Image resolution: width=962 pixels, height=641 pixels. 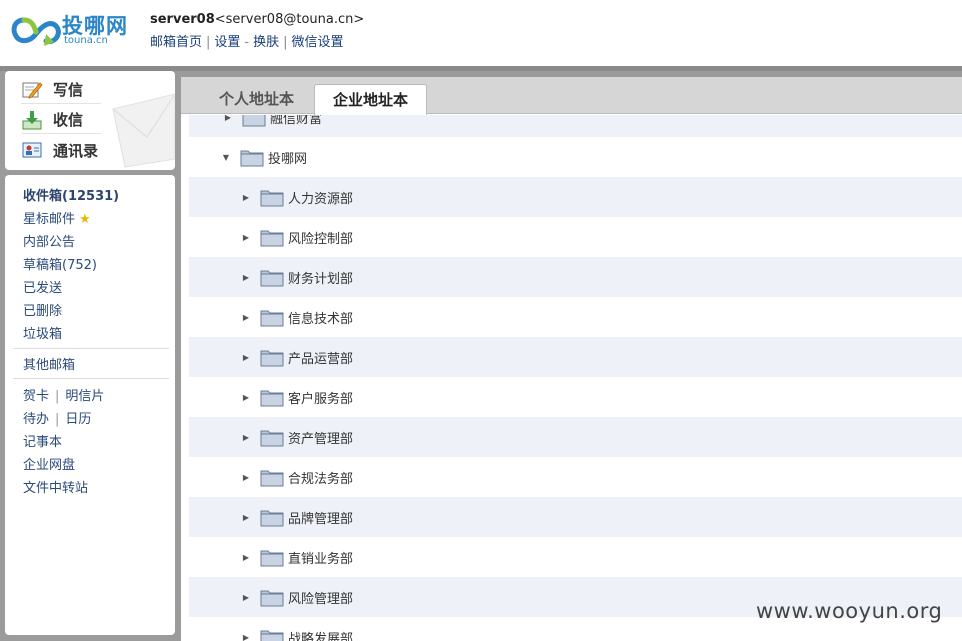 I want to click on header-nav: 邮箱首页 | 设置 - 换肤 | 微信设置, so click(x=247, y=40).